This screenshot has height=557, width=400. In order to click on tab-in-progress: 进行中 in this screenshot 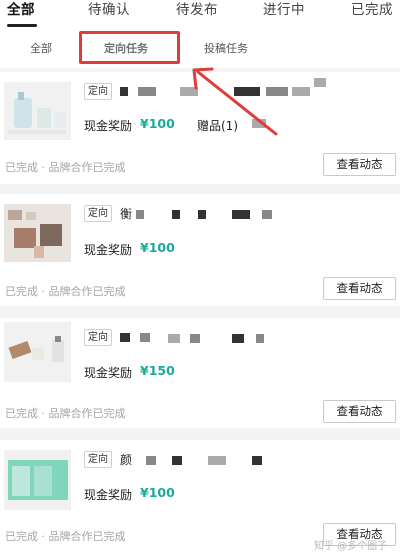, I will do `click(284, 11)`.